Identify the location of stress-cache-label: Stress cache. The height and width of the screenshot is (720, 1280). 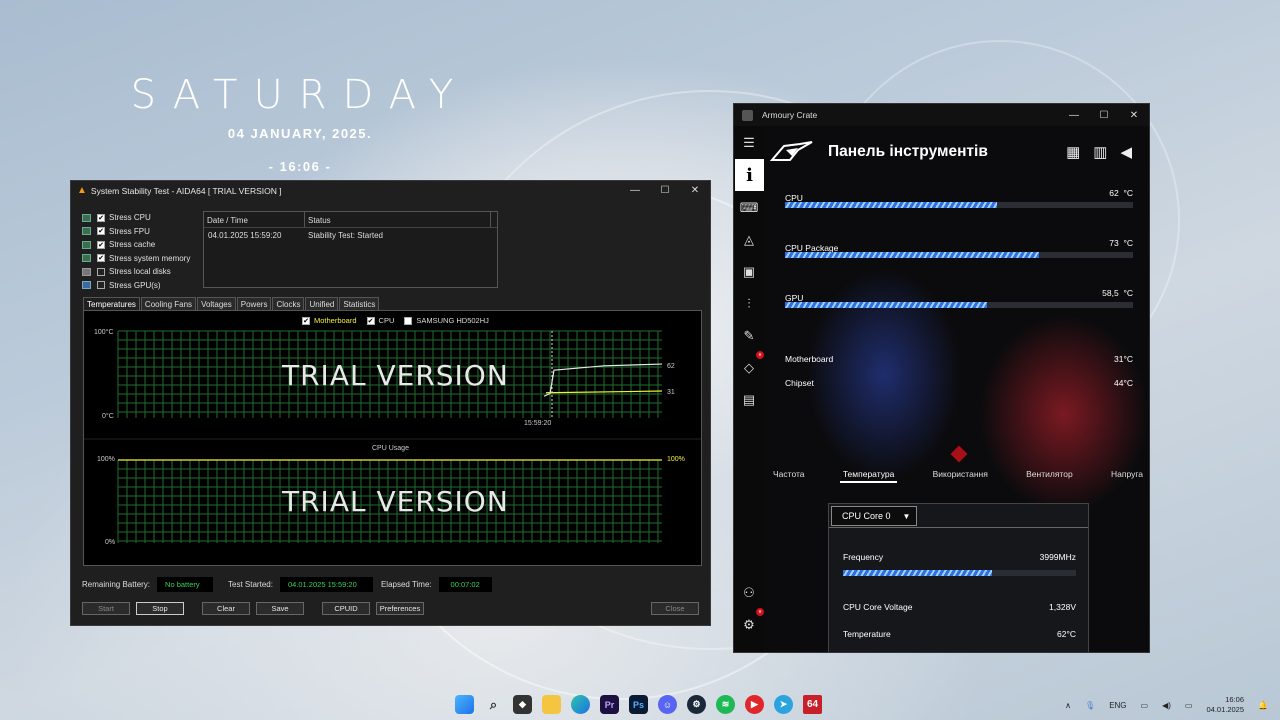
(132, 245).